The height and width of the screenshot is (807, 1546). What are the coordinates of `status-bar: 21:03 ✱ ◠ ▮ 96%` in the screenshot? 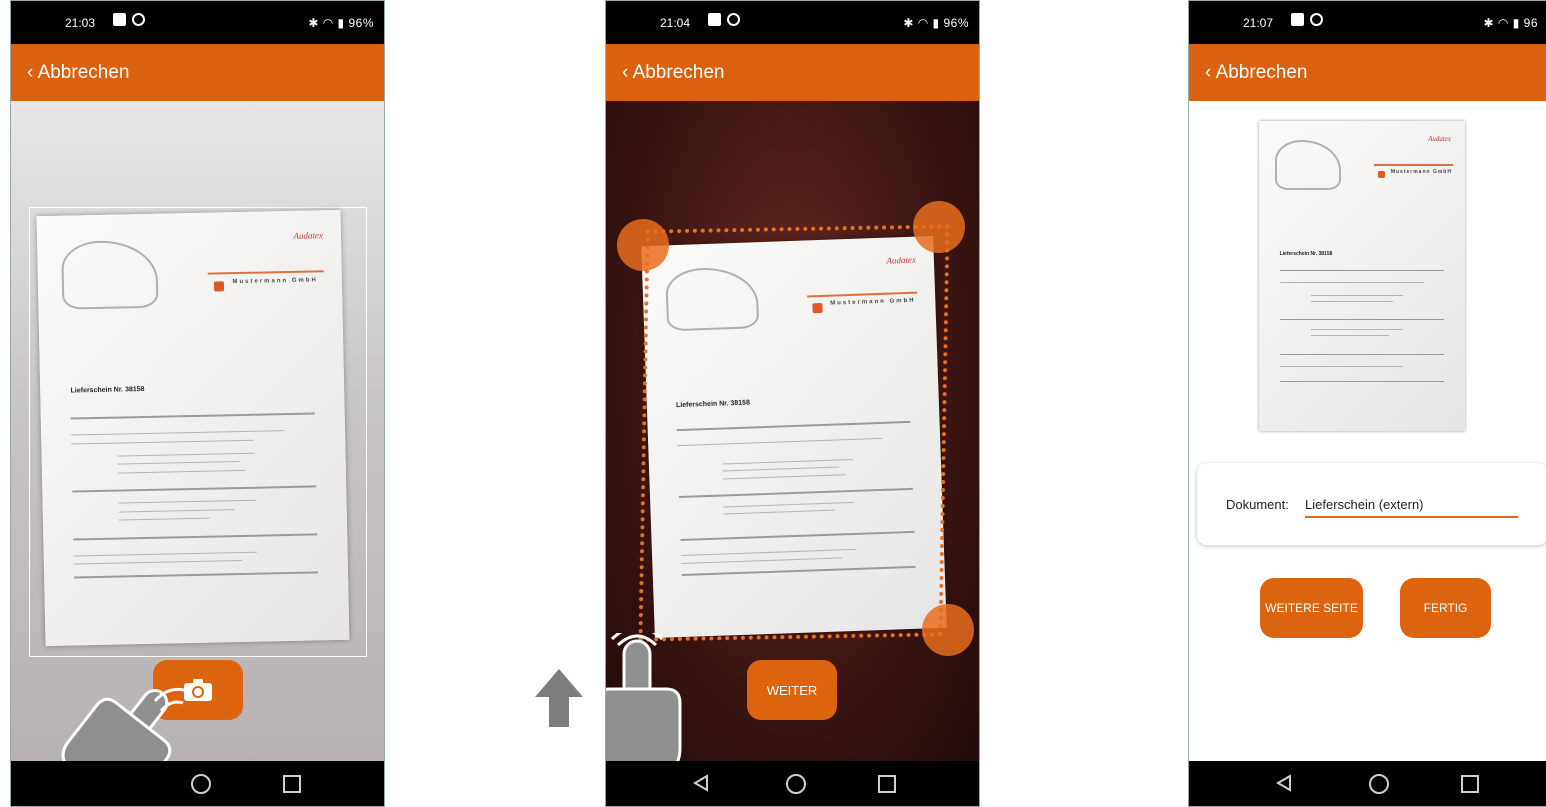 It's located at (197, 22).